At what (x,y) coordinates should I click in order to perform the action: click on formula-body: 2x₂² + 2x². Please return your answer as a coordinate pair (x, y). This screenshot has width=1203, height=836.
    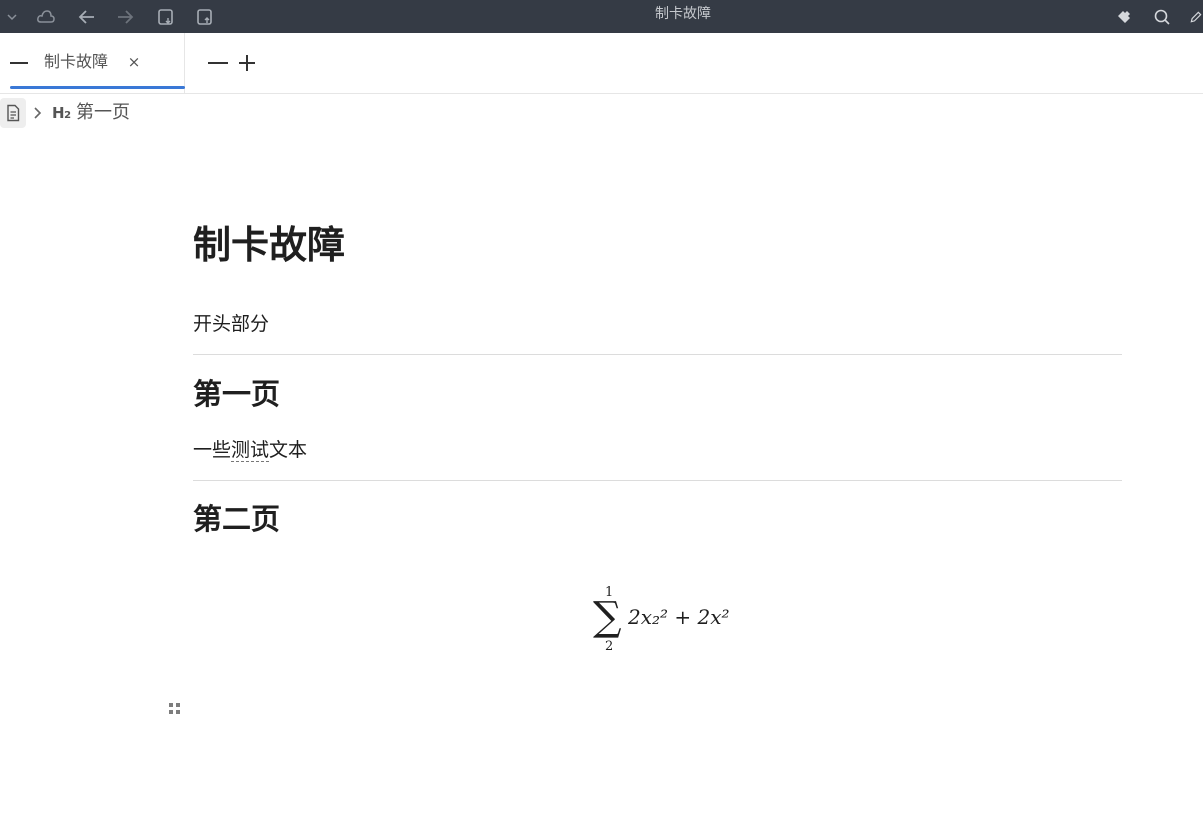
    Looking at the image, I should click on (678, 617).